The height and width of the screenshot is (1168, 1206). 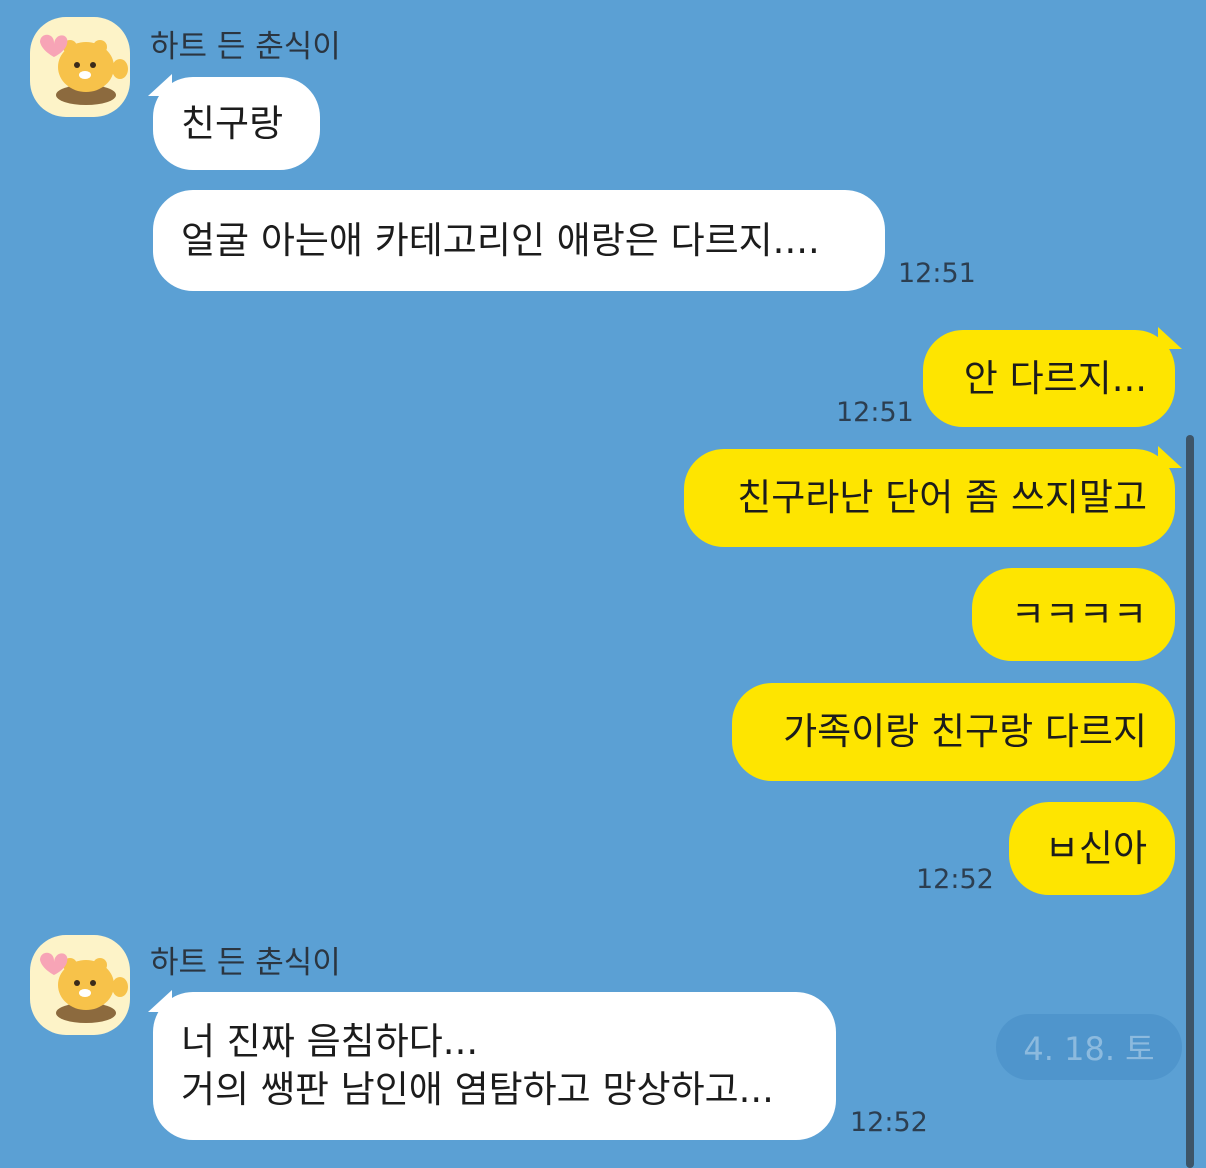 What do you see at coordinates (232, 123) in the screenshot?
I see `message-text: 친구랑` at bounding box center [232, 123].